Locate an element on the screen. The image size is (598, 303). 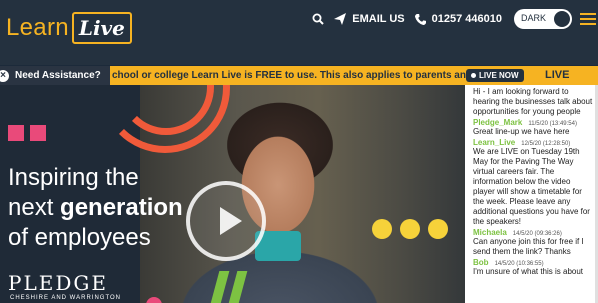
phone-number: 01257 446010 is located at coordinates (466, 19).